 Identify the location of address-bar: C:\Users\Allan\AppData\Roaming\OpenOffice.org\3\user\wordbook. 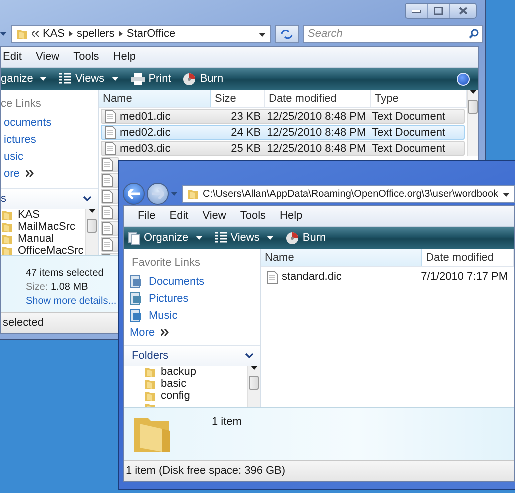
(348, 194).